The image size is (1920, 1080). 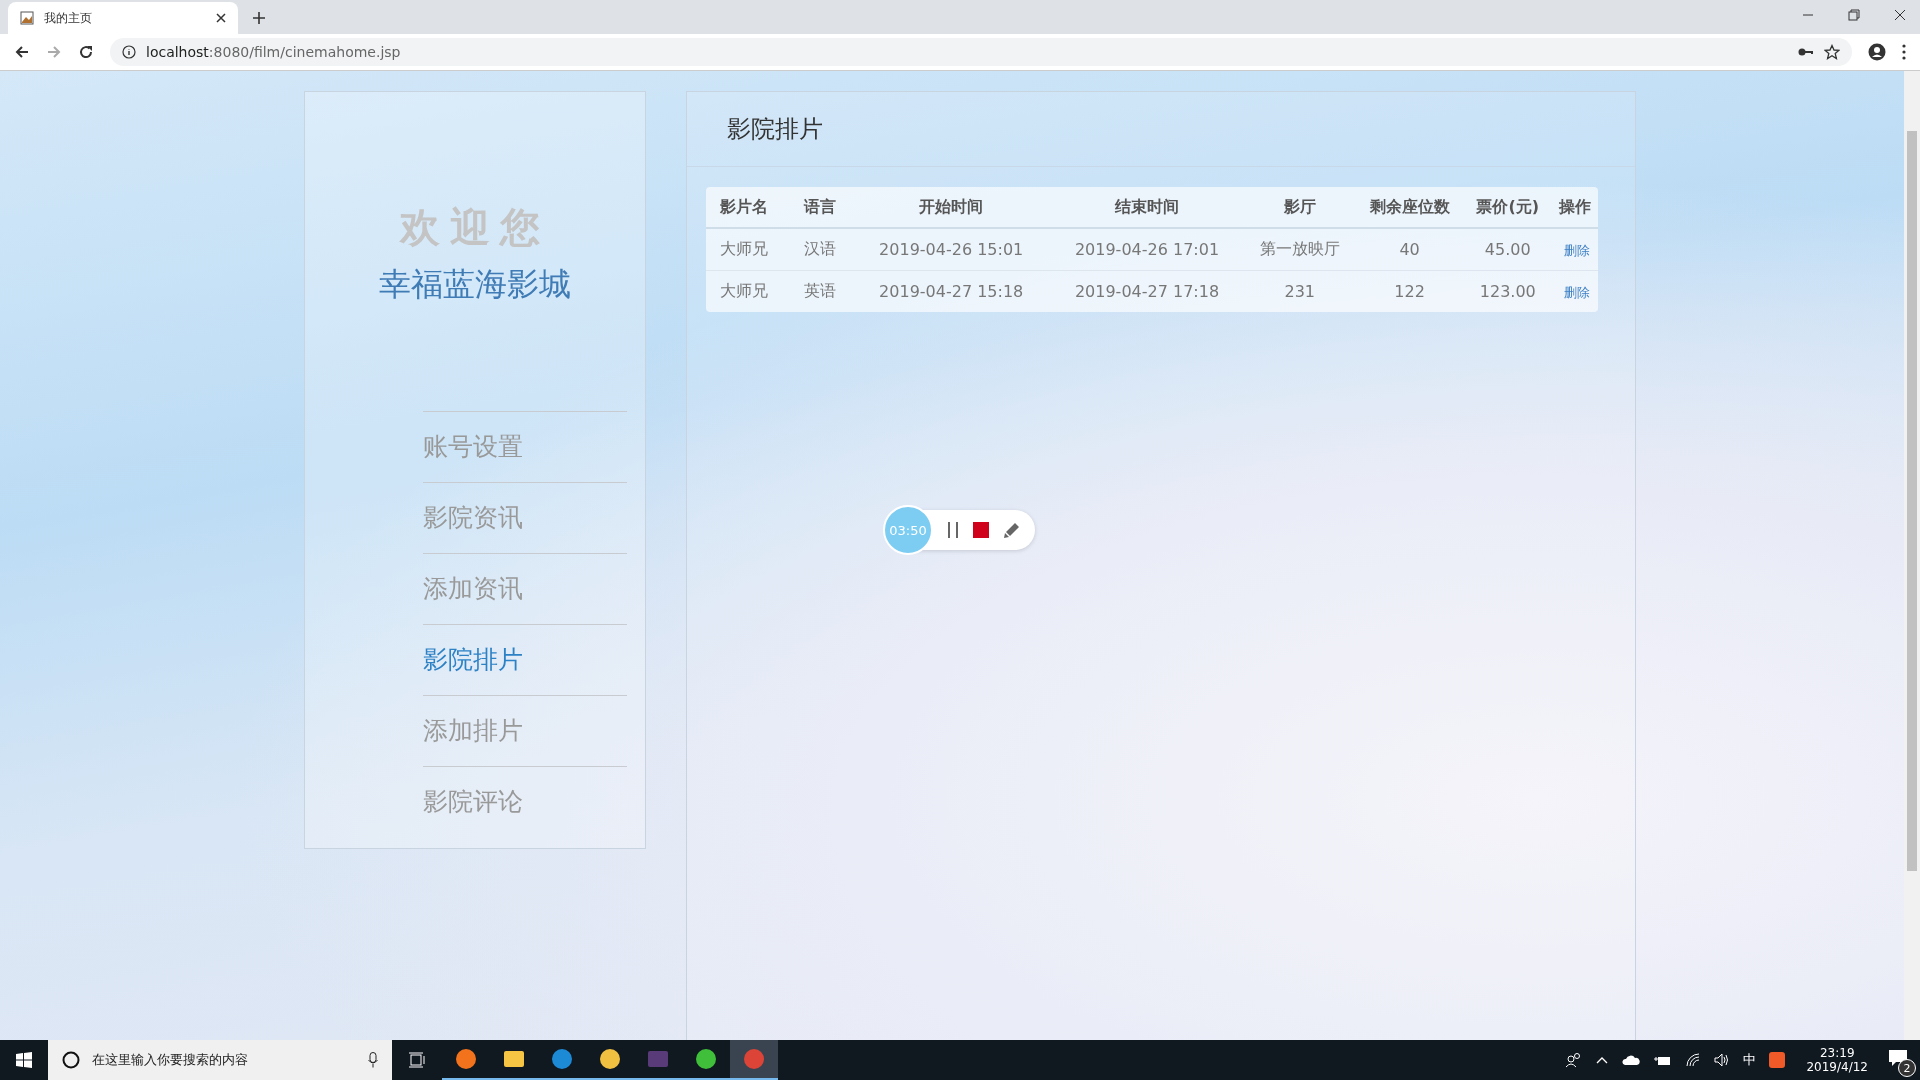 What do you see at coordinates (1837, 1067) in the screenshot?
I see `clock-date: 2019/4/12` at bounding box center [1837, 1067].